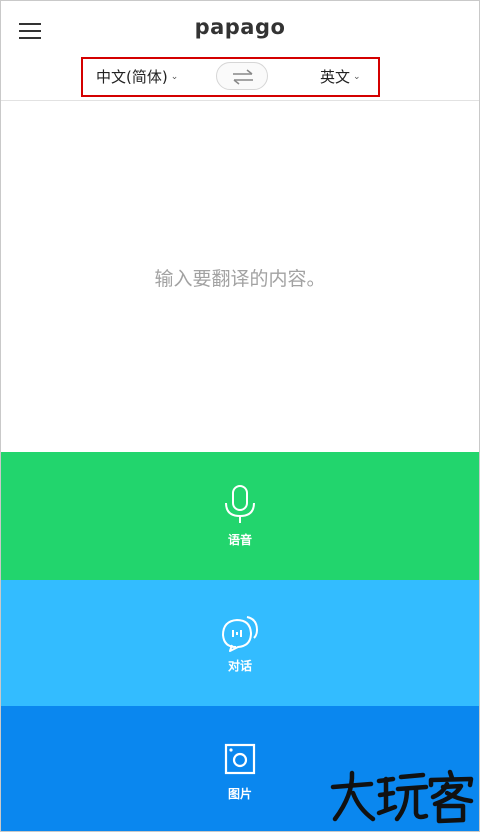  Describe the element at coordinates (402, 796) in the screenshot. I see `watermark-logo` at that location.